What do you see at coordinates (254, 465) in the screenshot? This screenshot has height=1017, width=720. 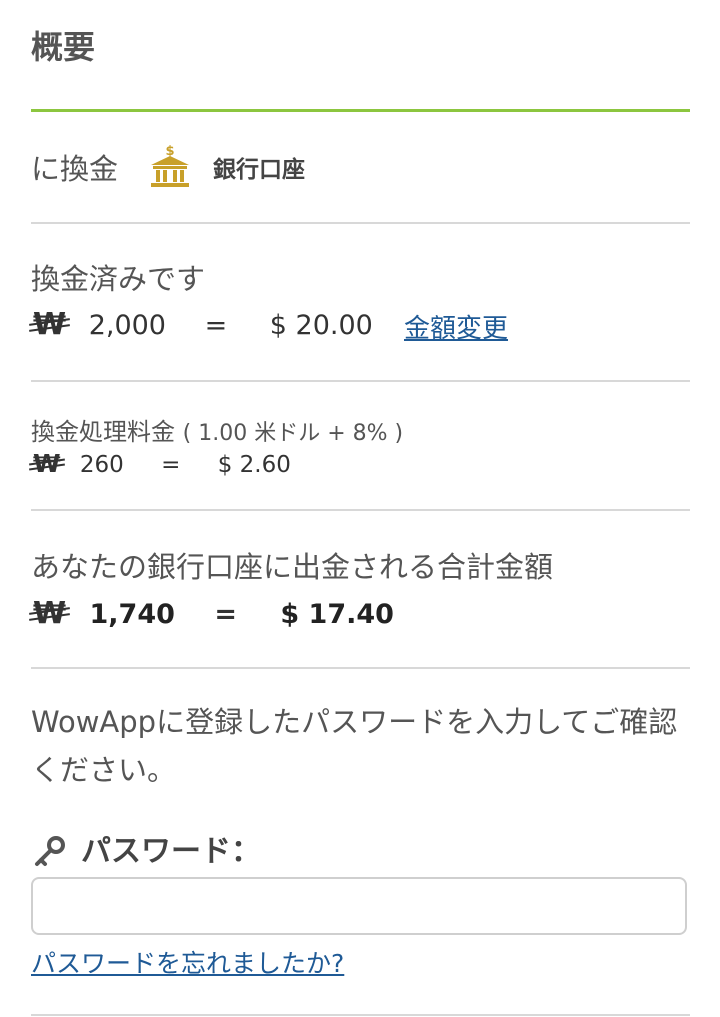 I see `usd-amount: $ 2.60` at bounding box center [254, 465].